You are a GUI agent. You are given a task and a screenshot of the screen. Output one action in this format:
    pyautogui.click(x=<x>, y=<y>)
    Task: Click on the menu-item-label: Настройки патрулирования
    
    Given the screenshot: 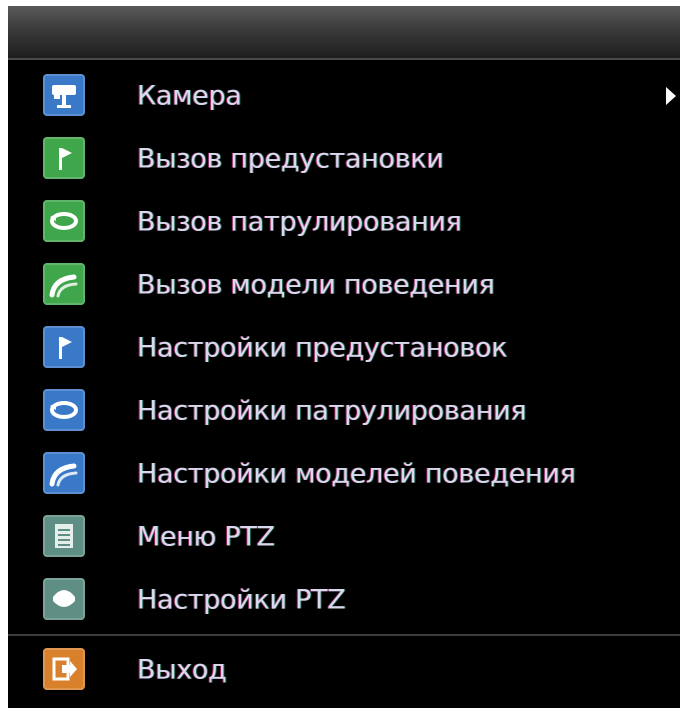 What is the action you would take?
    pyautogui.click(x=332, y=410)
    